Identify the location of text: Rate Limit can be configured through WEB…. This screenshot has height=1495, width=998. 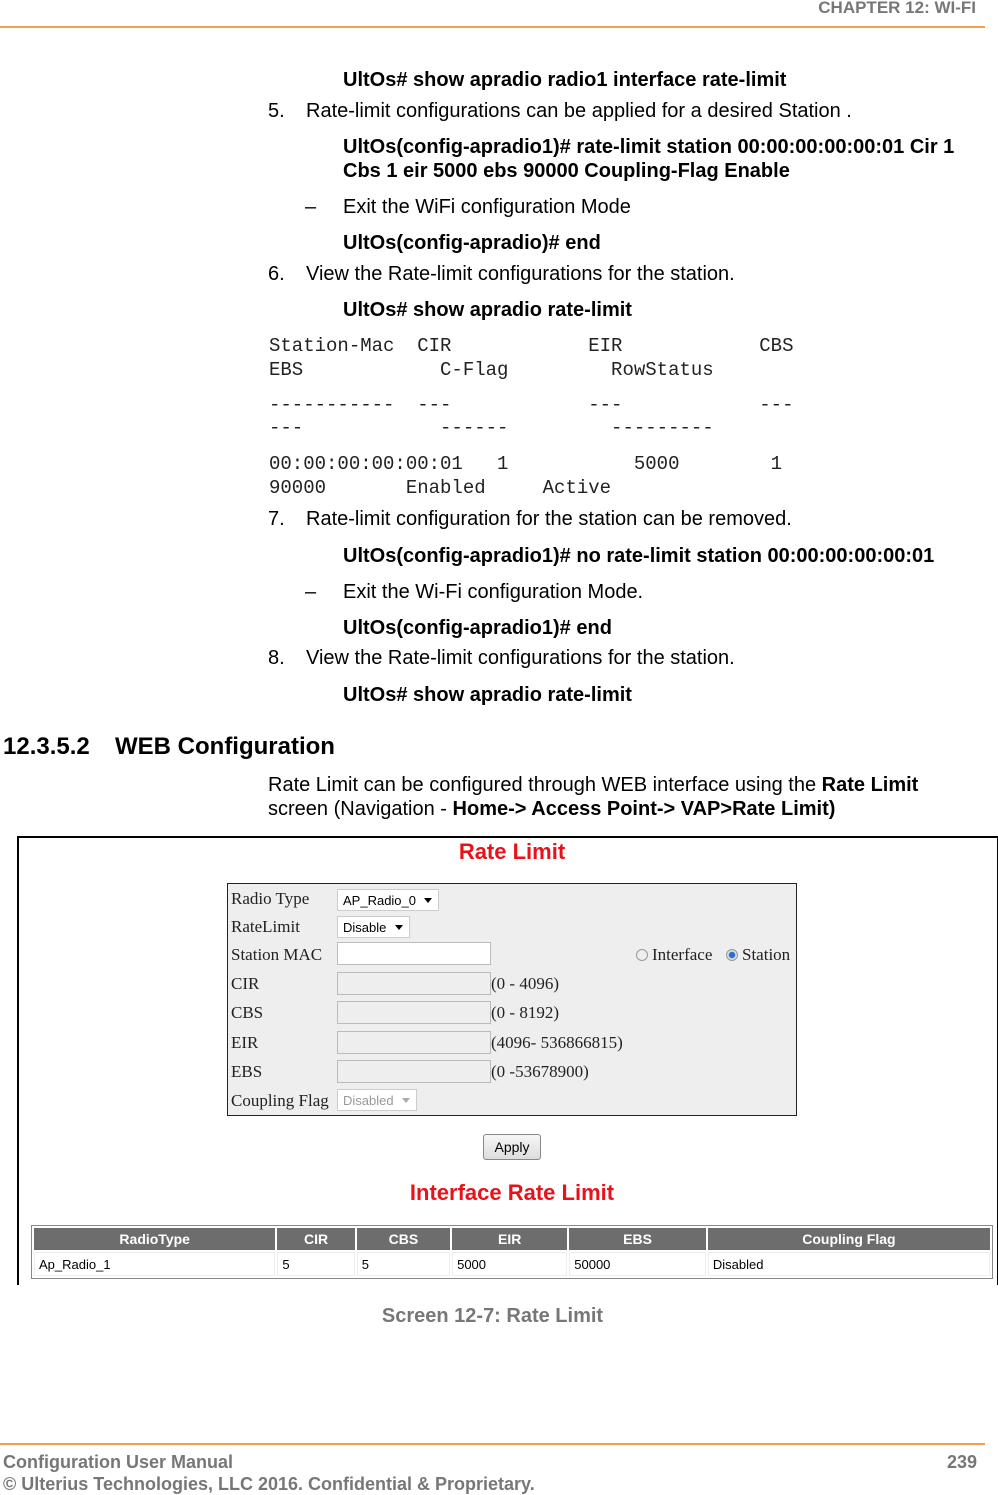
(545, 785).